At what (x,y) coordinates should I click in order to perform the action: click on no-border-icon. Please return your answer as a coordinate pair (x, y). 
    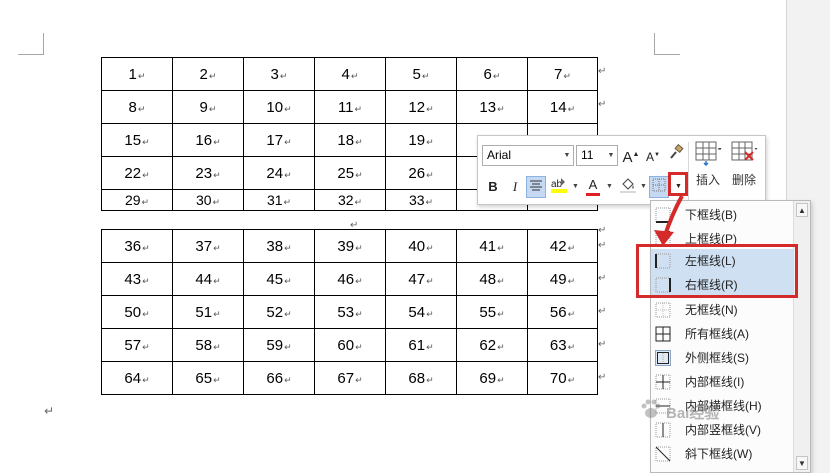
    Looking at the image, I should click on (663, 310).